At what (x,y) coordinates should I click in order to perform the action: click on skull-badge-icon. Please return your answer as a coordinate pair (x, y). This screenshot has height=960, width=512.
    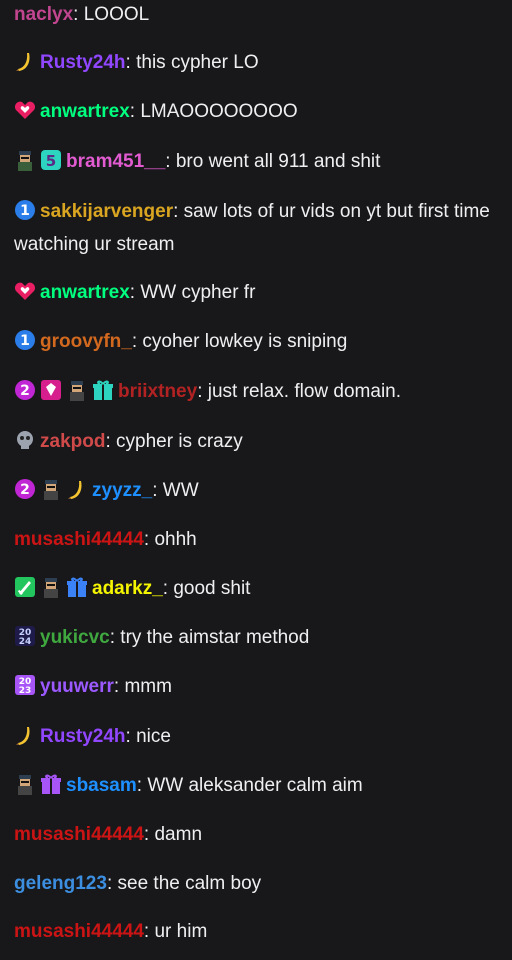
    Looking at the image, I should click on (25, 440).